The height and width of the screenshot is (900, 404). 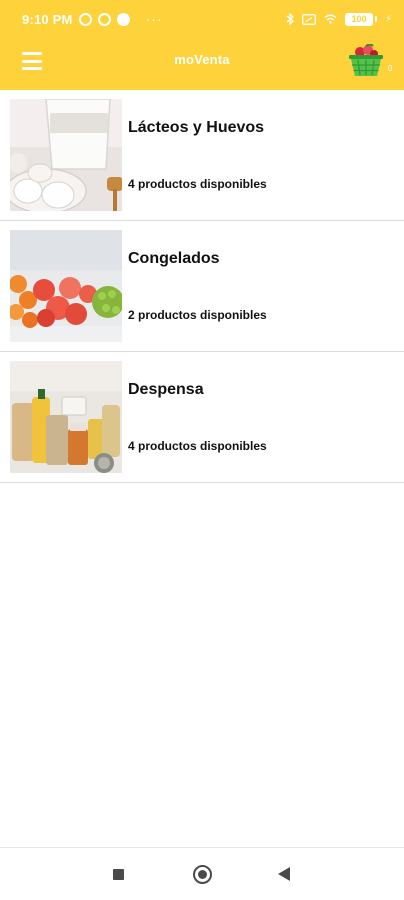 I want to click on app-bar: 9:10 PM ··· 100 ⚡ moVenta 0, so click(x=202, y=45).